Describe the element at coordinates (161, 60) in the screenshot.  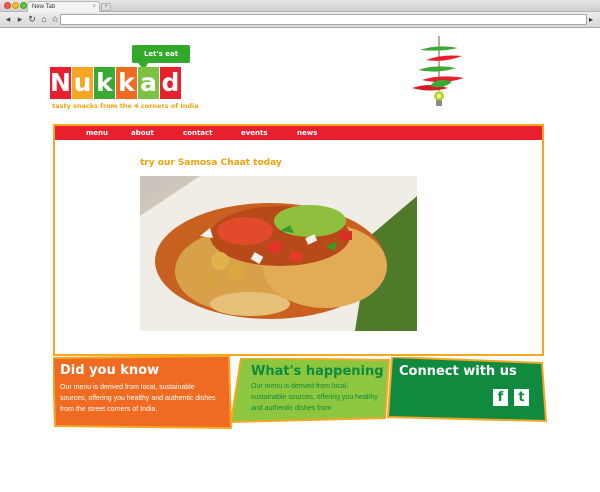
I see `logo-speech-bubble: Let's eat chaat!` at that location.